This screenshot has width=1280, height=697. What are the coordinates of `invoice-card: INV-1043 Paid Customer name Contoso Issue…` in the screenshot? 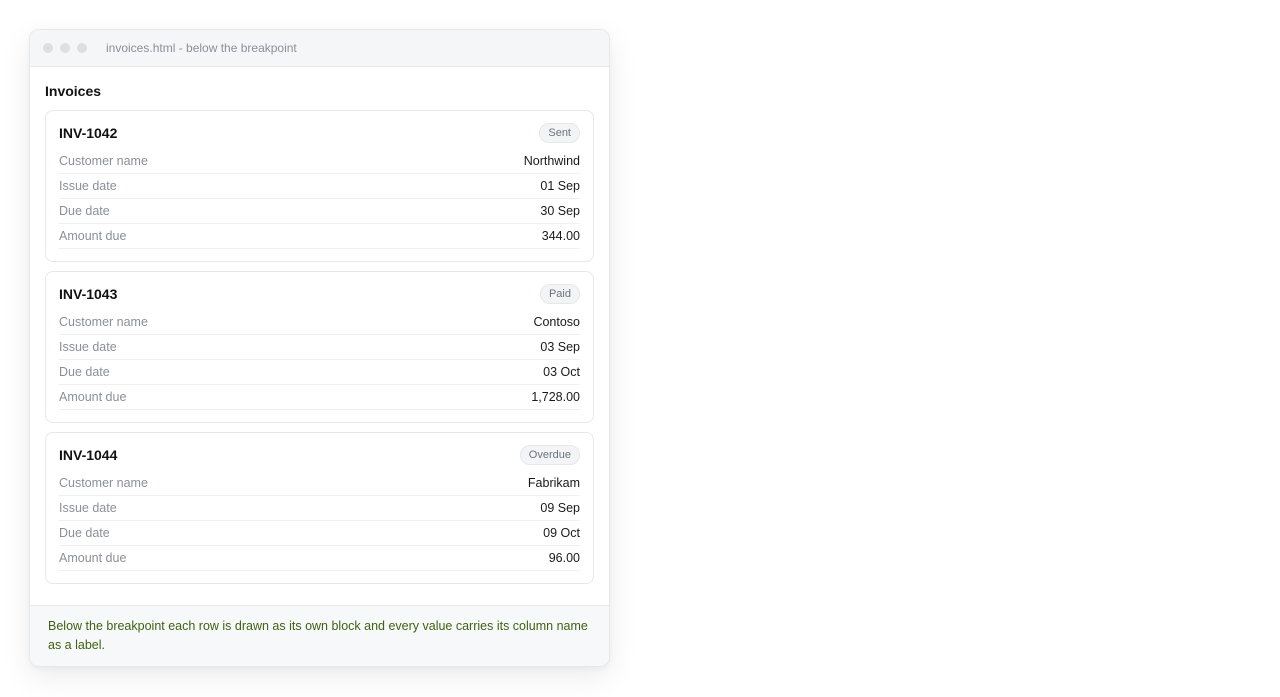 It's located at (319, 347).